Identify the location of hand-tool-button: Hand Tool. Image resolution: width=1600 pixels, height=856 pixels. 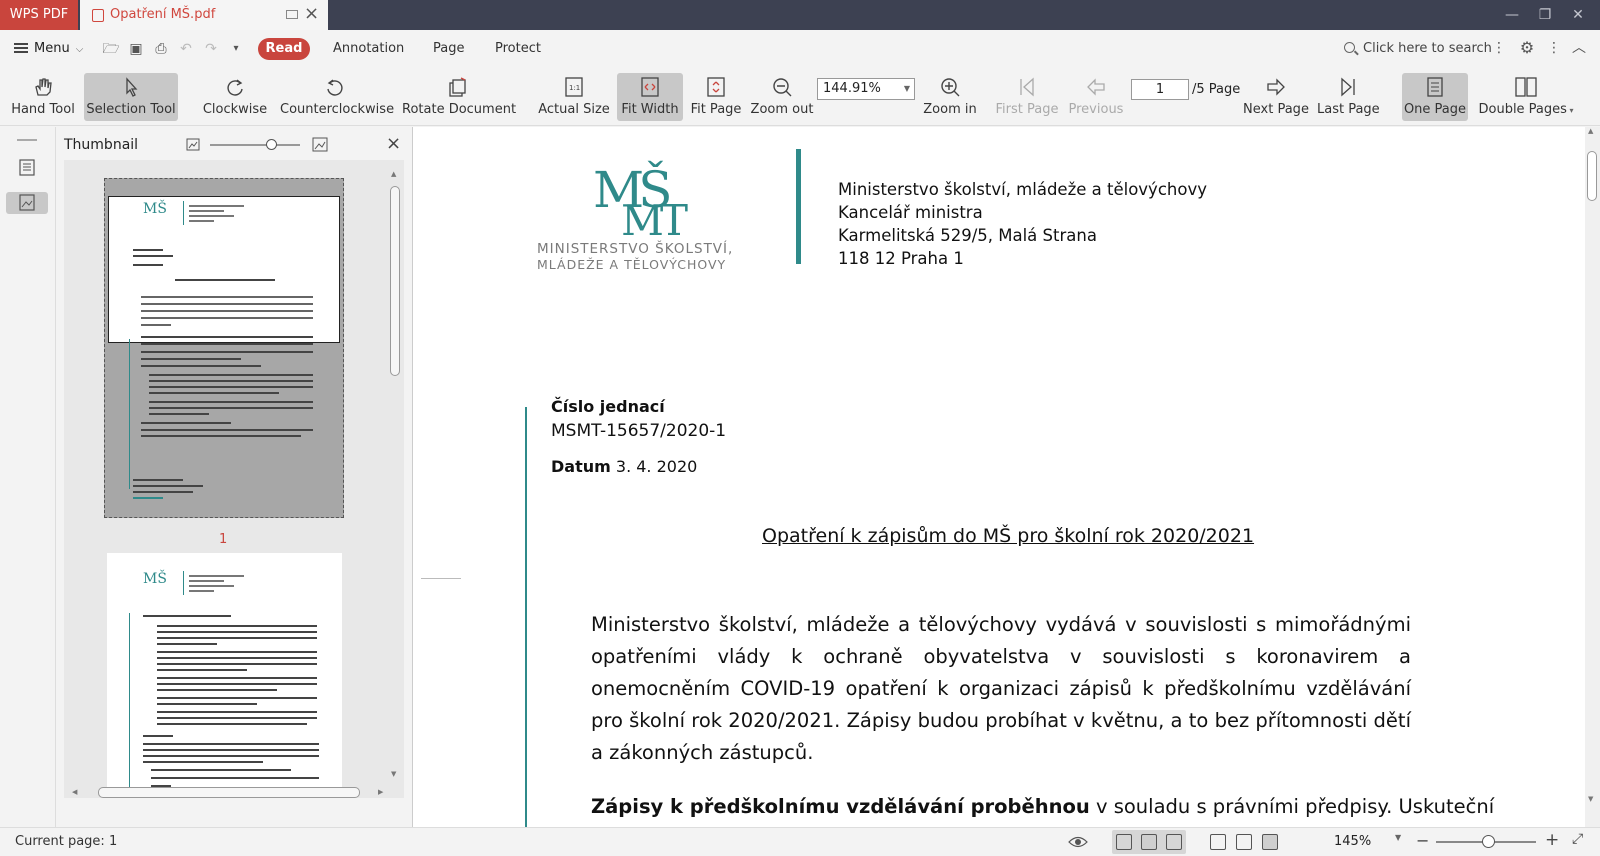
(43, 97).